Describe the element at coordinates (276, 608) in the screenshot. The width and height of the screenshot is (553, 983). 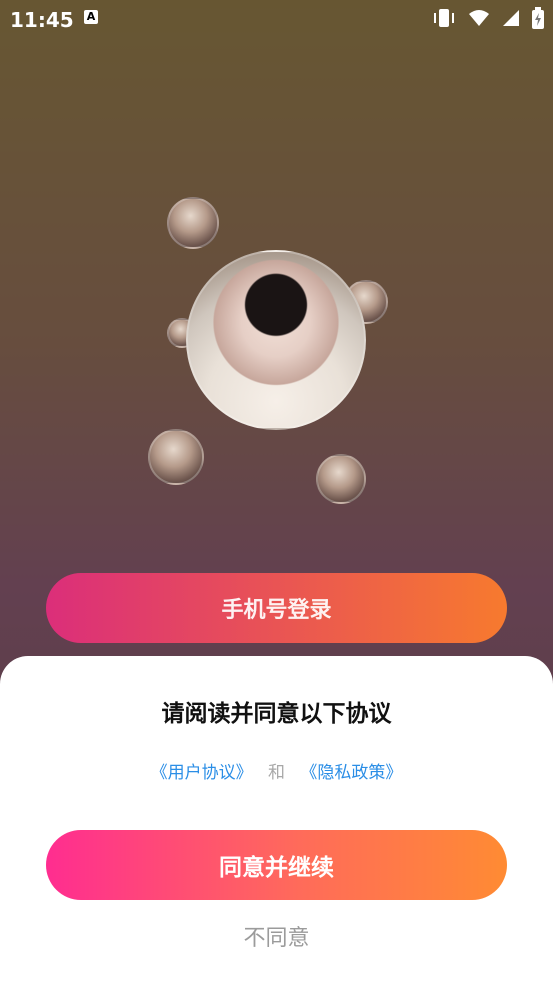
I see `phone-login-button: 手机号登录` at that location.